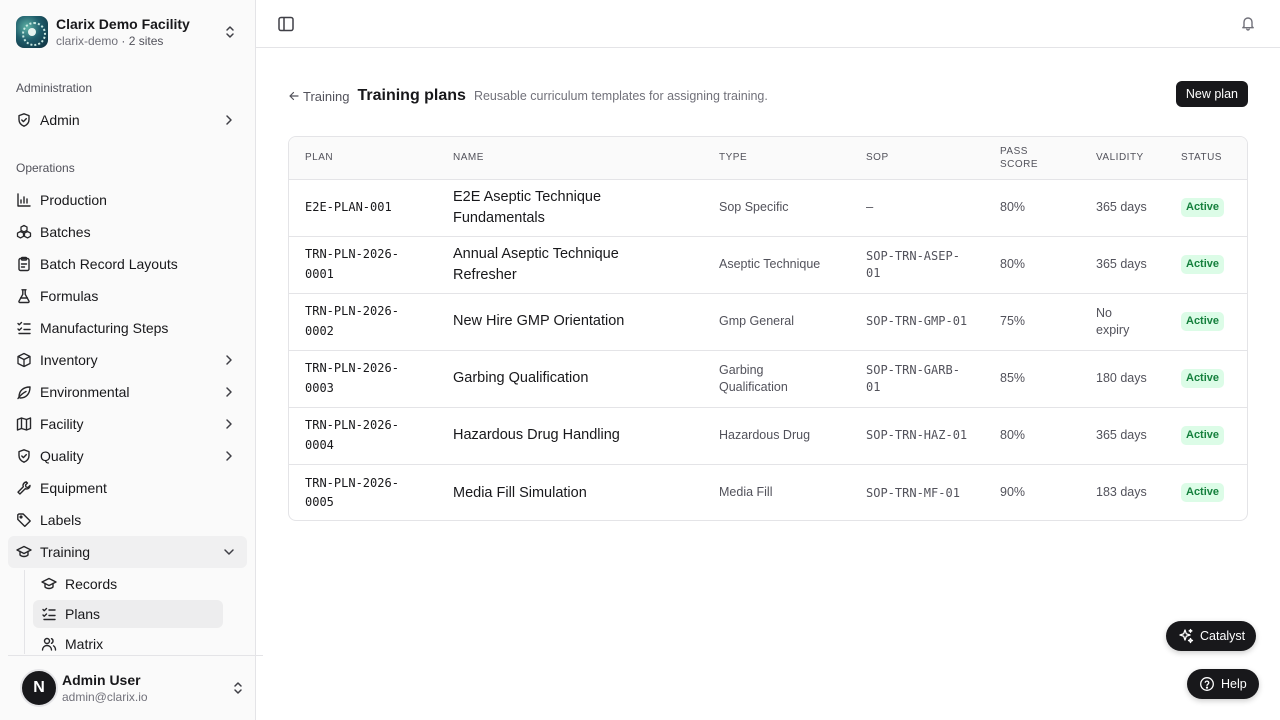 Image resolution: width=1280 pixels, height=720 pixels. I want to click on sidebar-item-manufacturing-steps: Manufacturing Steps, so click(127, 328).